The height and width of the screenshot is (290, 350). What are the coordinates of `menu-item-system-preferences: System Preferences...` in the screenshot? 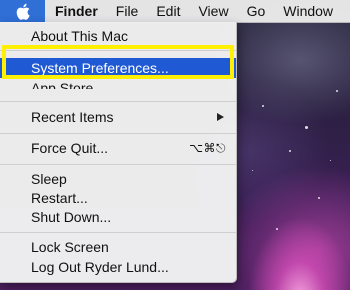 It's located at (118, 68).